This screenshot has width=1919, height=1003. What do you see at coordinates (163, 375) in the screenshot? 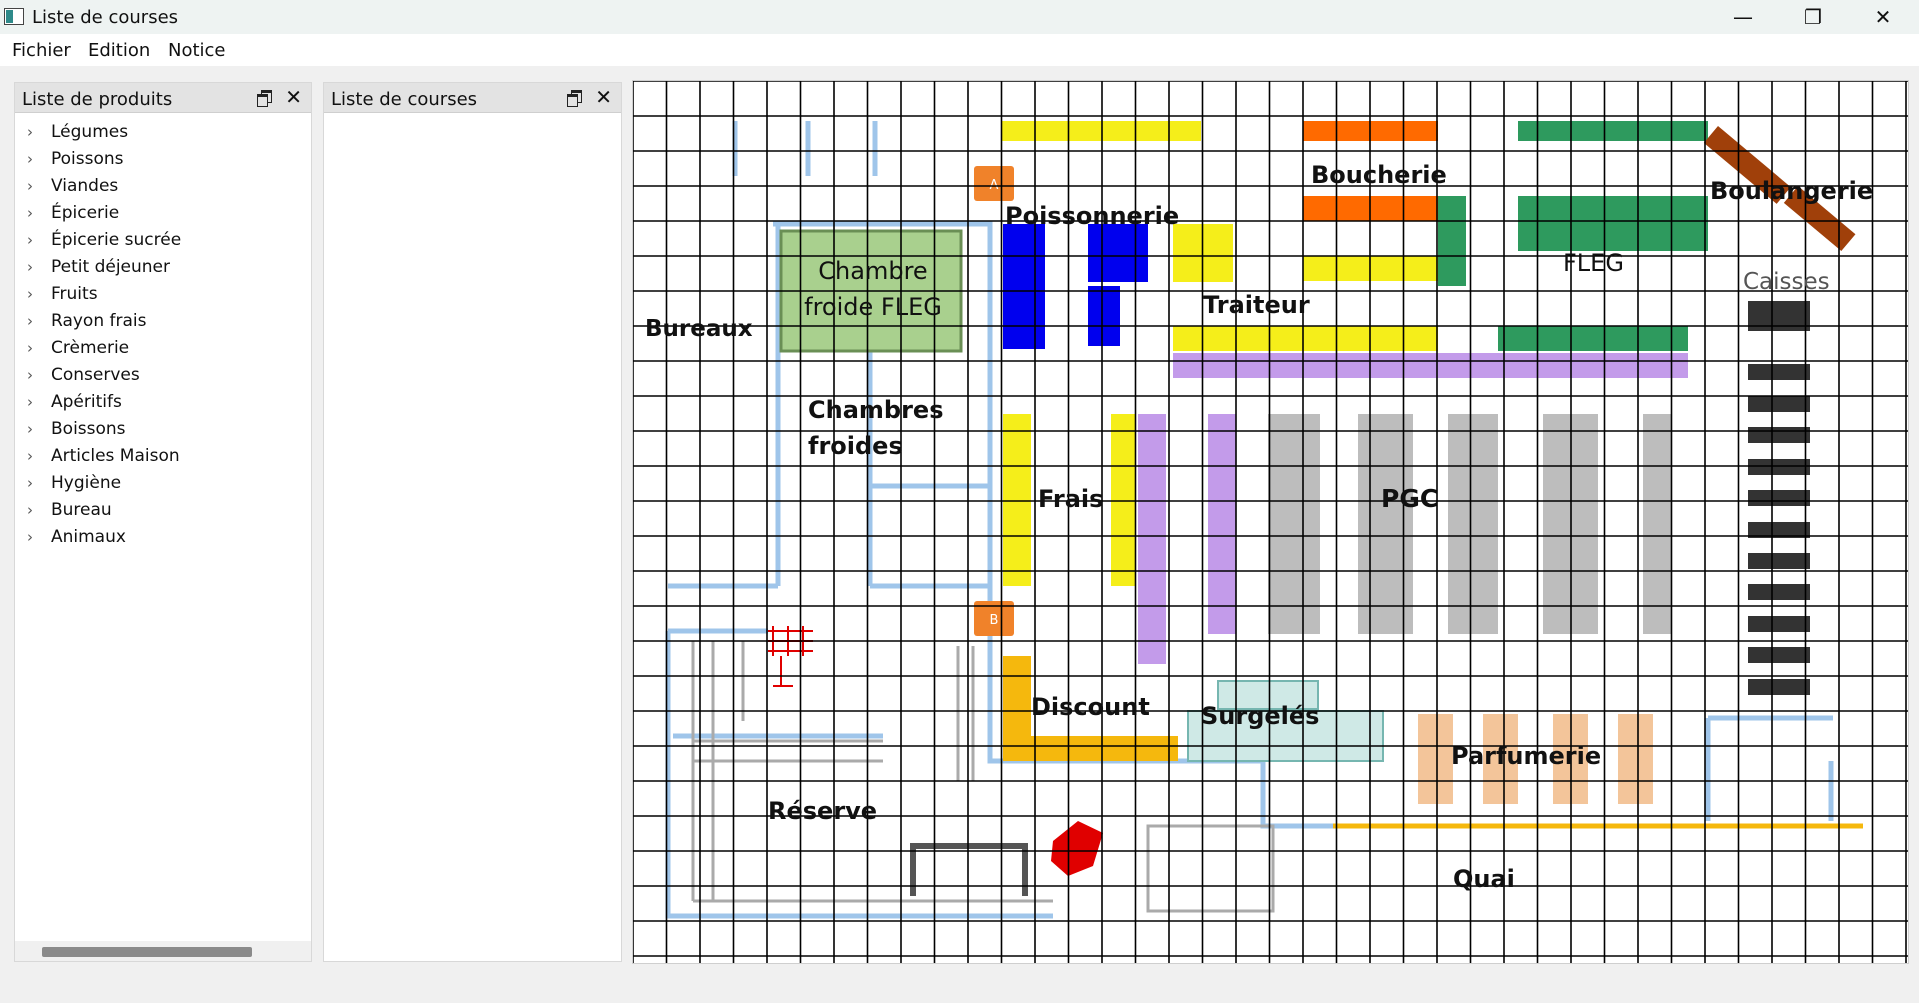
I see `tree-item: › Conserves` at bounding box center [163, 375].